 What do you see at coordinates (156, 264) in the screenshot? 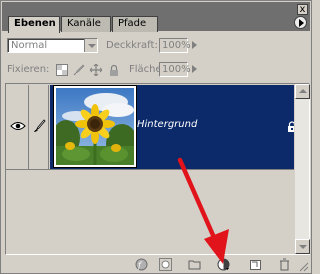
I see `bottom-toolbar: f` at bounding box center [156, 264].